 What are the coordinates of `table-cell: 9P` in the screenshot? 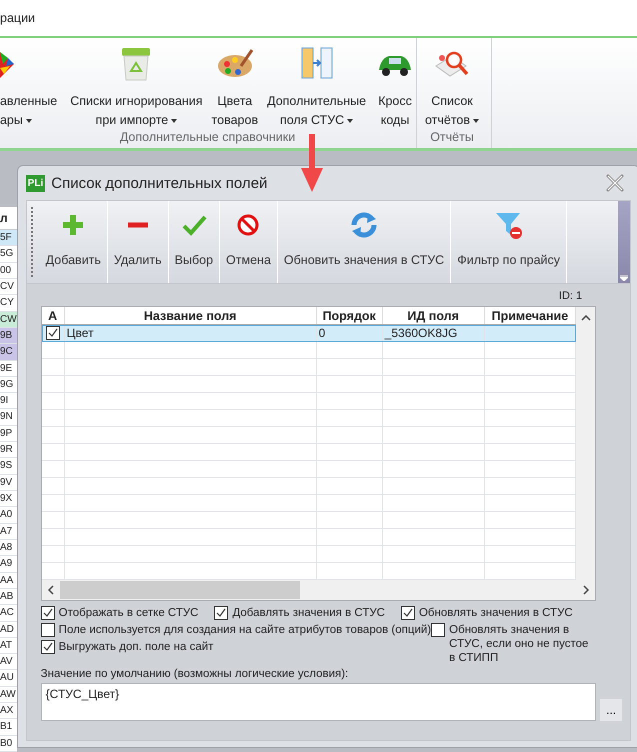 It's located at (8, 434).